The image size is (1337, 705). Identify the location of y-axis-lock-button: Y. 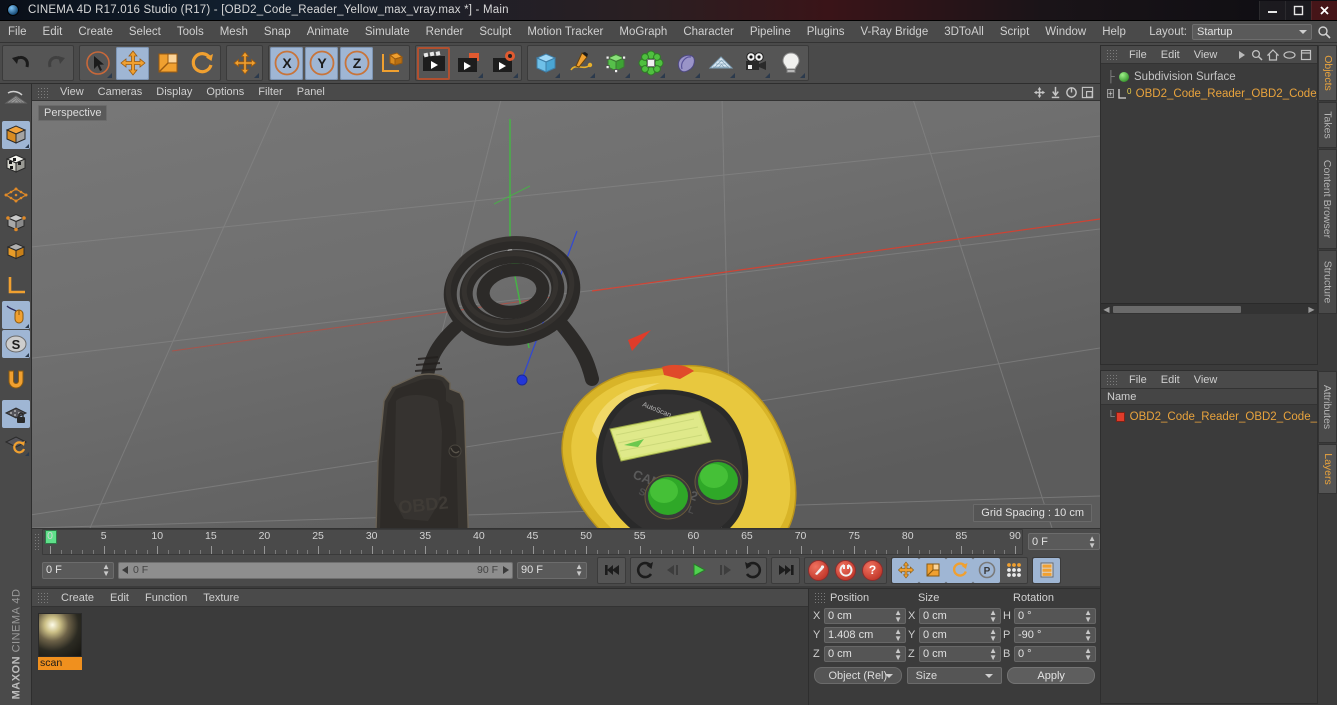
(321, 63).